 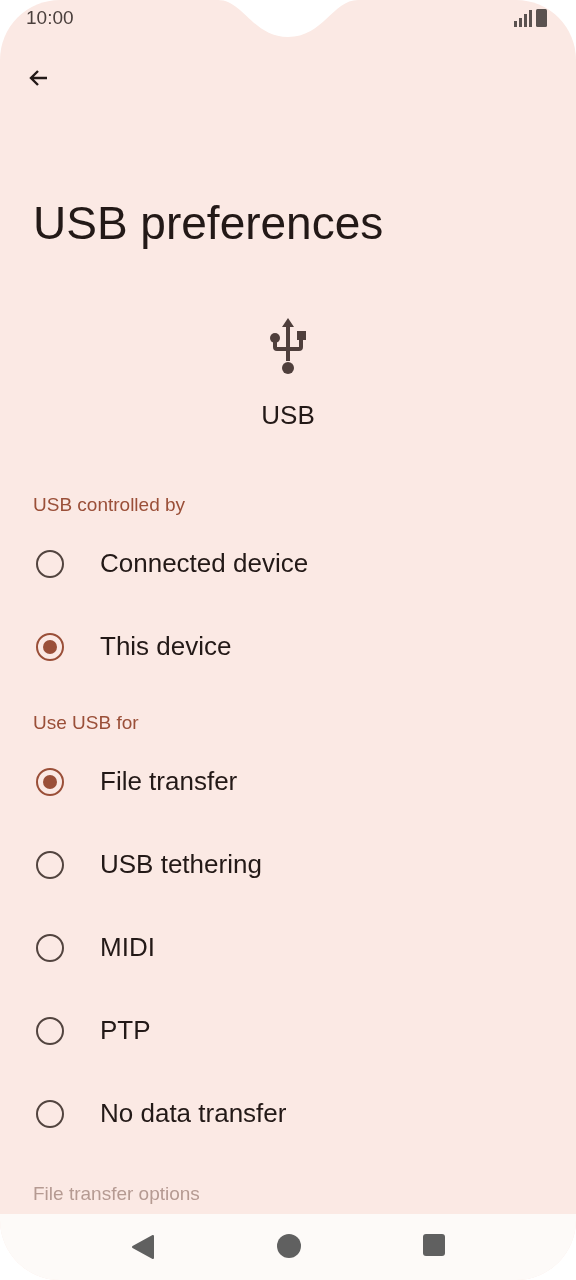 What do you see at coordinates (166, 646) in the screenshot?
I see `option-label: This device` at bounding box center [166, 646].